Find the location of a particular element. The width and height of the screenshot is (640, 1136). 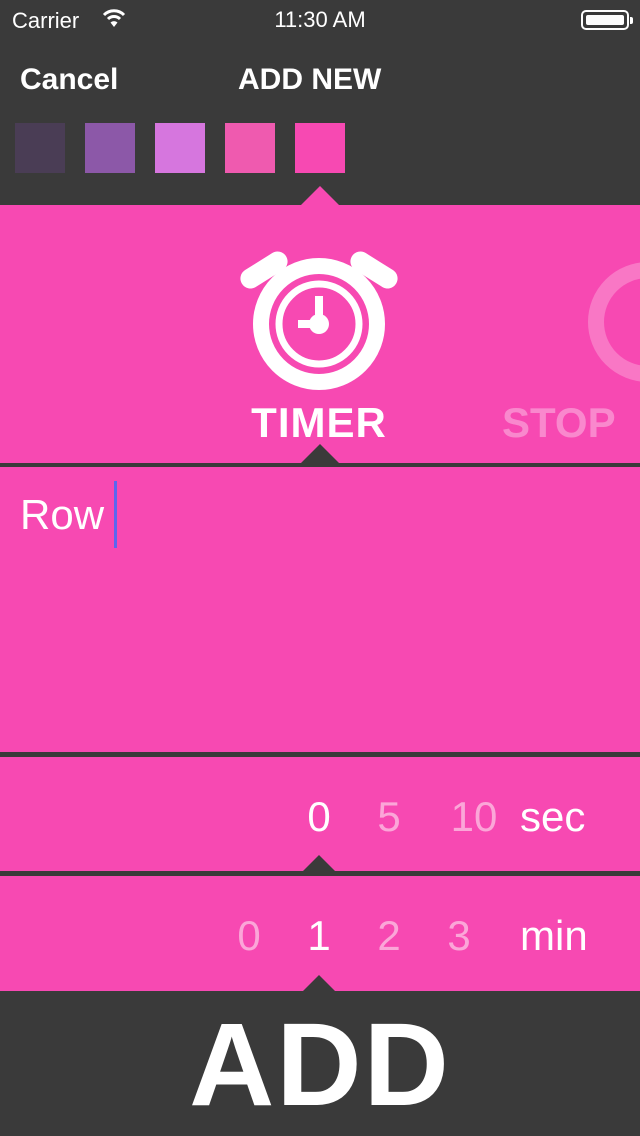

color-swatch-selected is located at coordinates (320, 148).